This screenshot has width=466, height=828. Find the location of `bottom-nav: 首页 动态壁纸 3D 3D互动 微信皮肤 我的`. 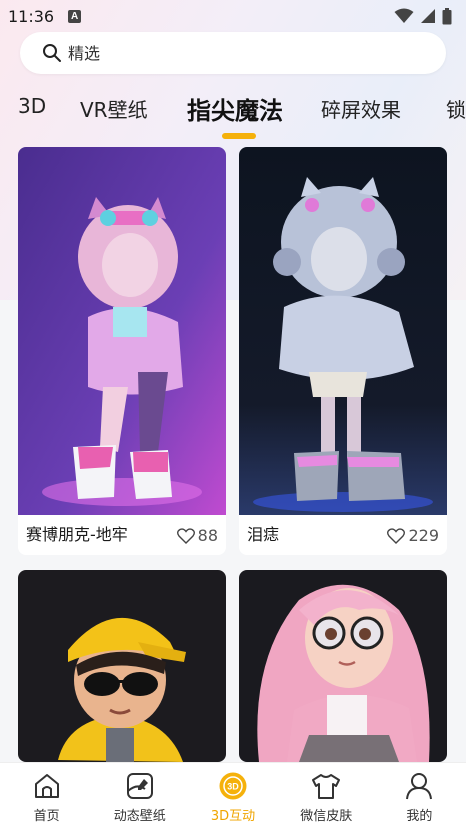

bottom-nav: 首页 动态壁纸 3D 3D互动 微信皮肤 我的 is located at coordinates (233, 795).